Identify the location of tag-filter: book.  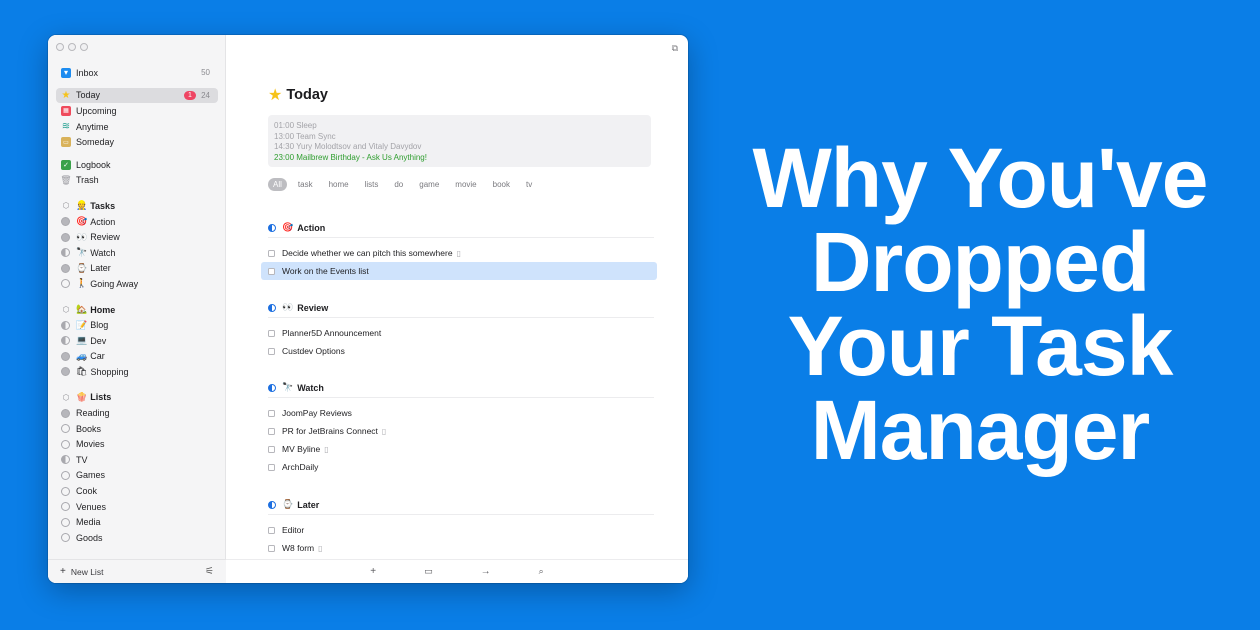
(501, 184).